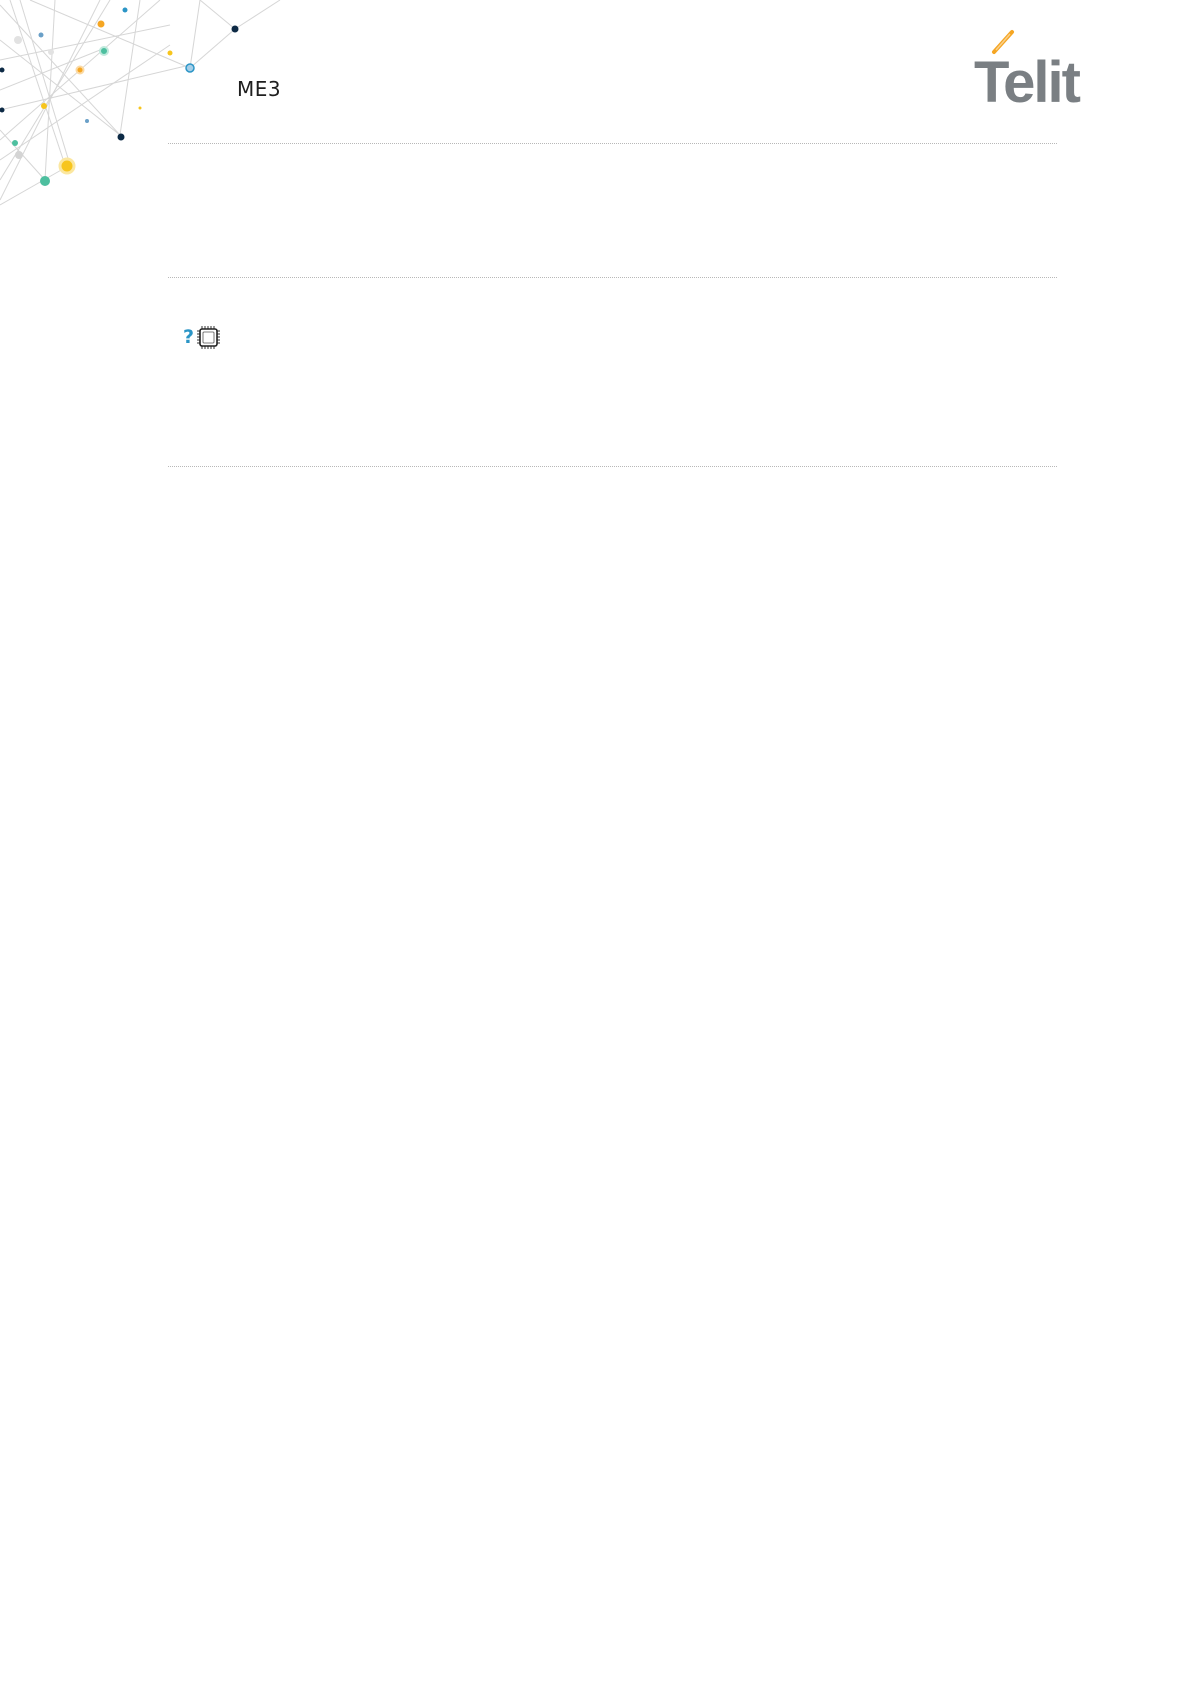  I want to click on telit-logo: Telit, so click(1028, 69).